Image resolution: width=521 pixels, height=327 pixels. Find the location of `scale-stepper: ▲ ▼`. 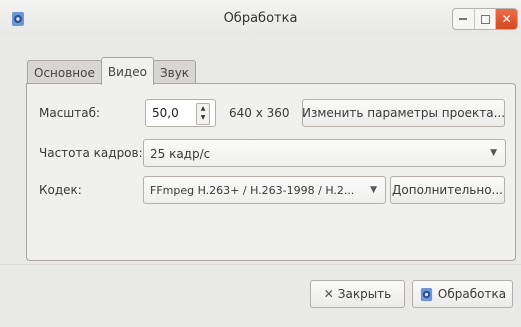

scale-stepper: ▲ ▼ is located at coordinates (203, 114).